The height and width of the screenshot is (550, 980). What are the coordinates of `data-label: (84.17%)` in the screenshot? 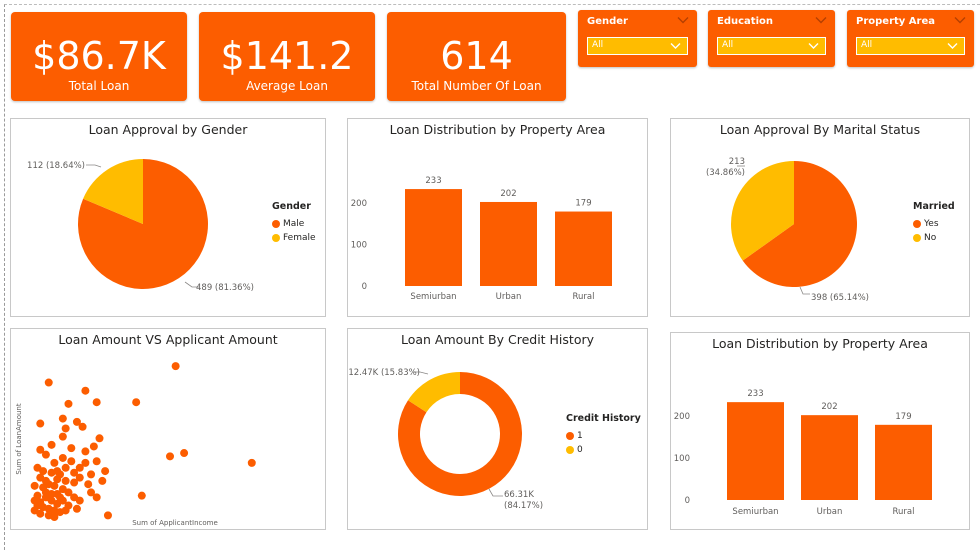 It's located at (523, 506).